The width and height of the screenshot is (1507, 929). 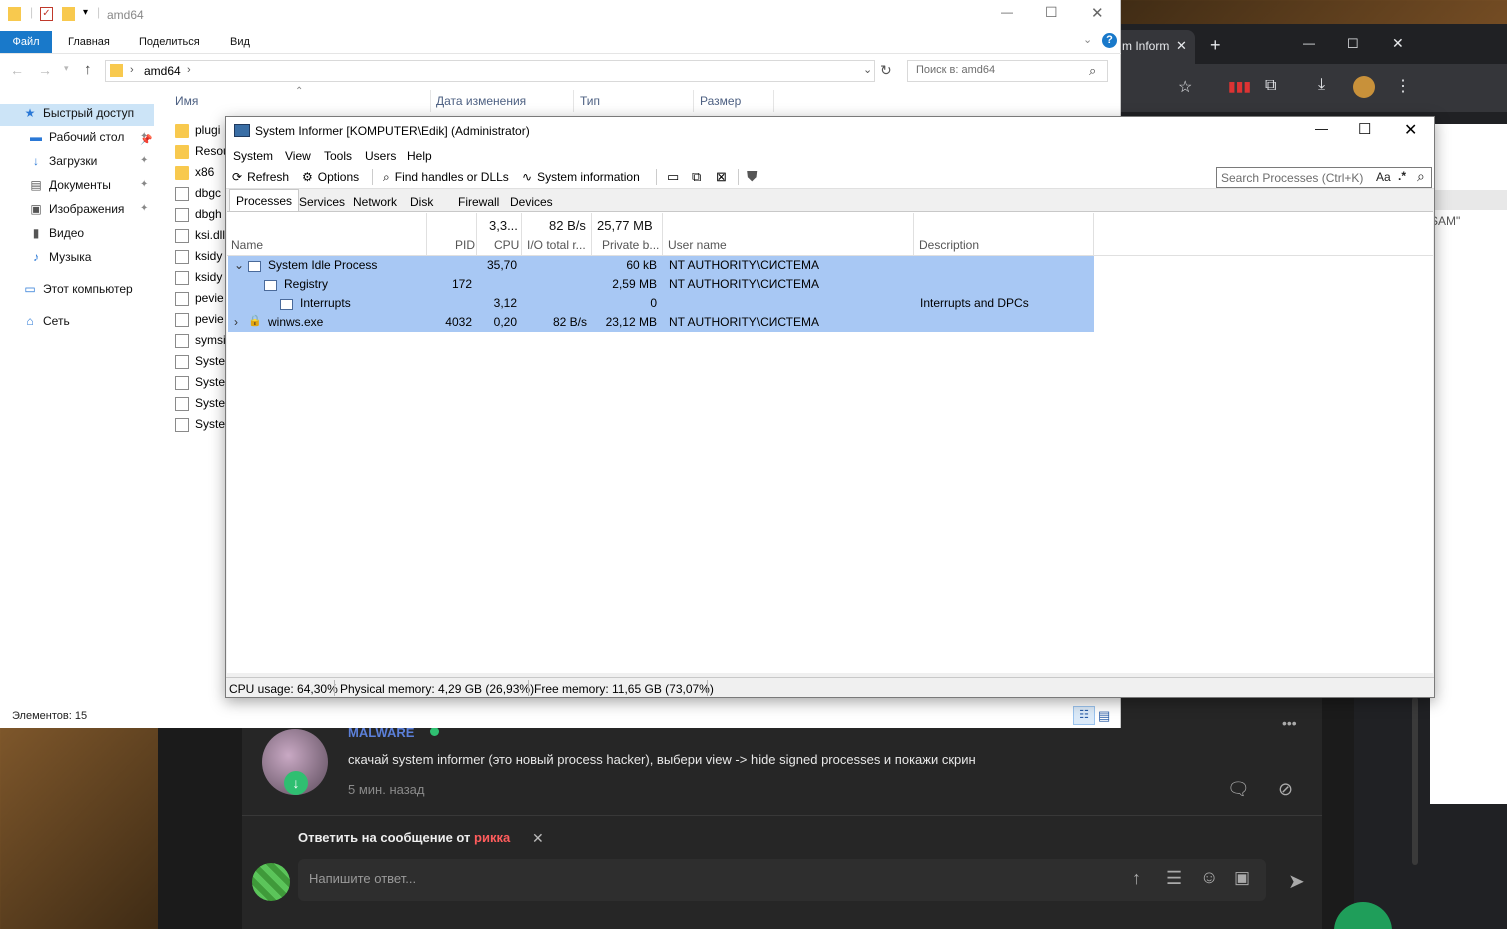 What do you see at coordinates (200, 340) in the screenshot?
I see `file-item: symsi` at bounding box center [200, 340].